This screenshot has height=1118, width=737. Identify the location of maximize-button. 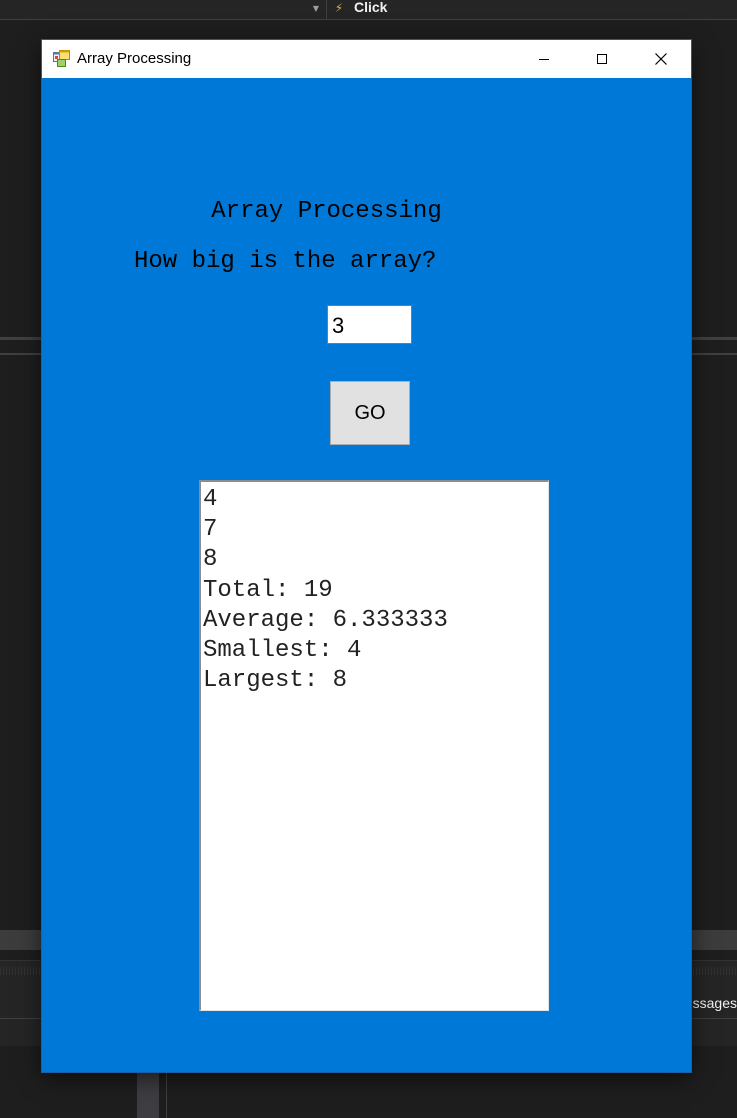
(602, 59).